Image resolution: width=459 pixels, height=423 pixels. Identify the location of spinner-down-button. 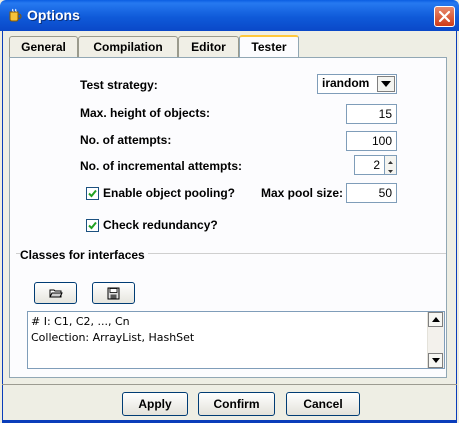
(390, 169).